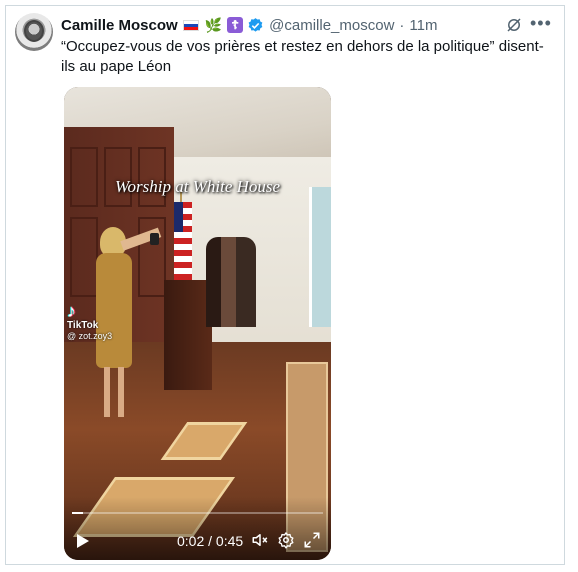  I want to click on video-progress-fill, so click(78, 513).